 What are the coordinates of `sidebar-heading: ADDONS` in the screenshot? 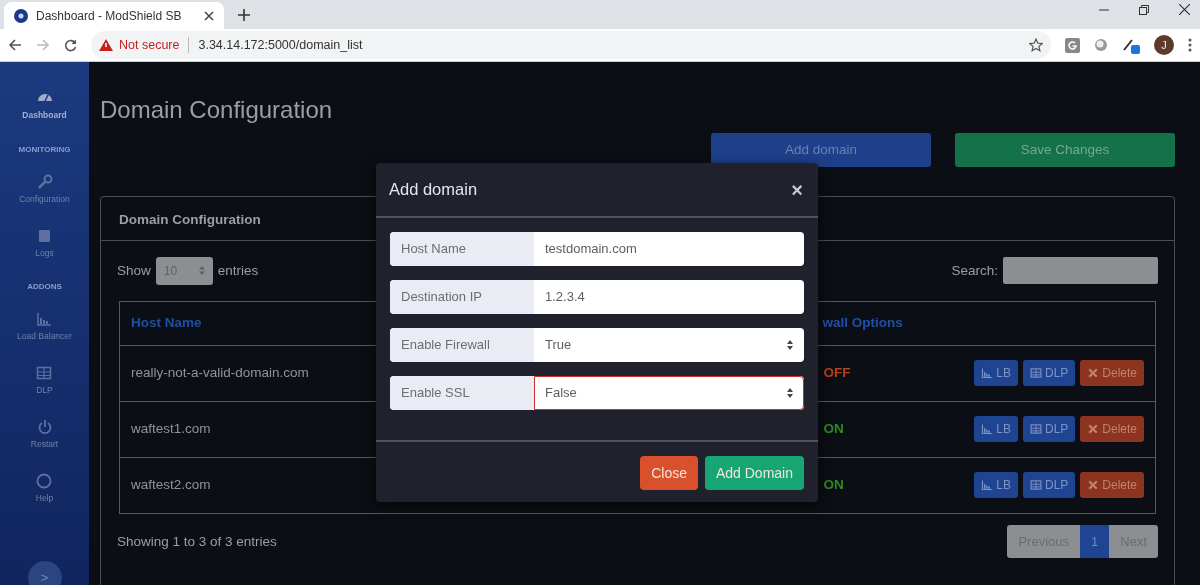 It's located at (44, 287).